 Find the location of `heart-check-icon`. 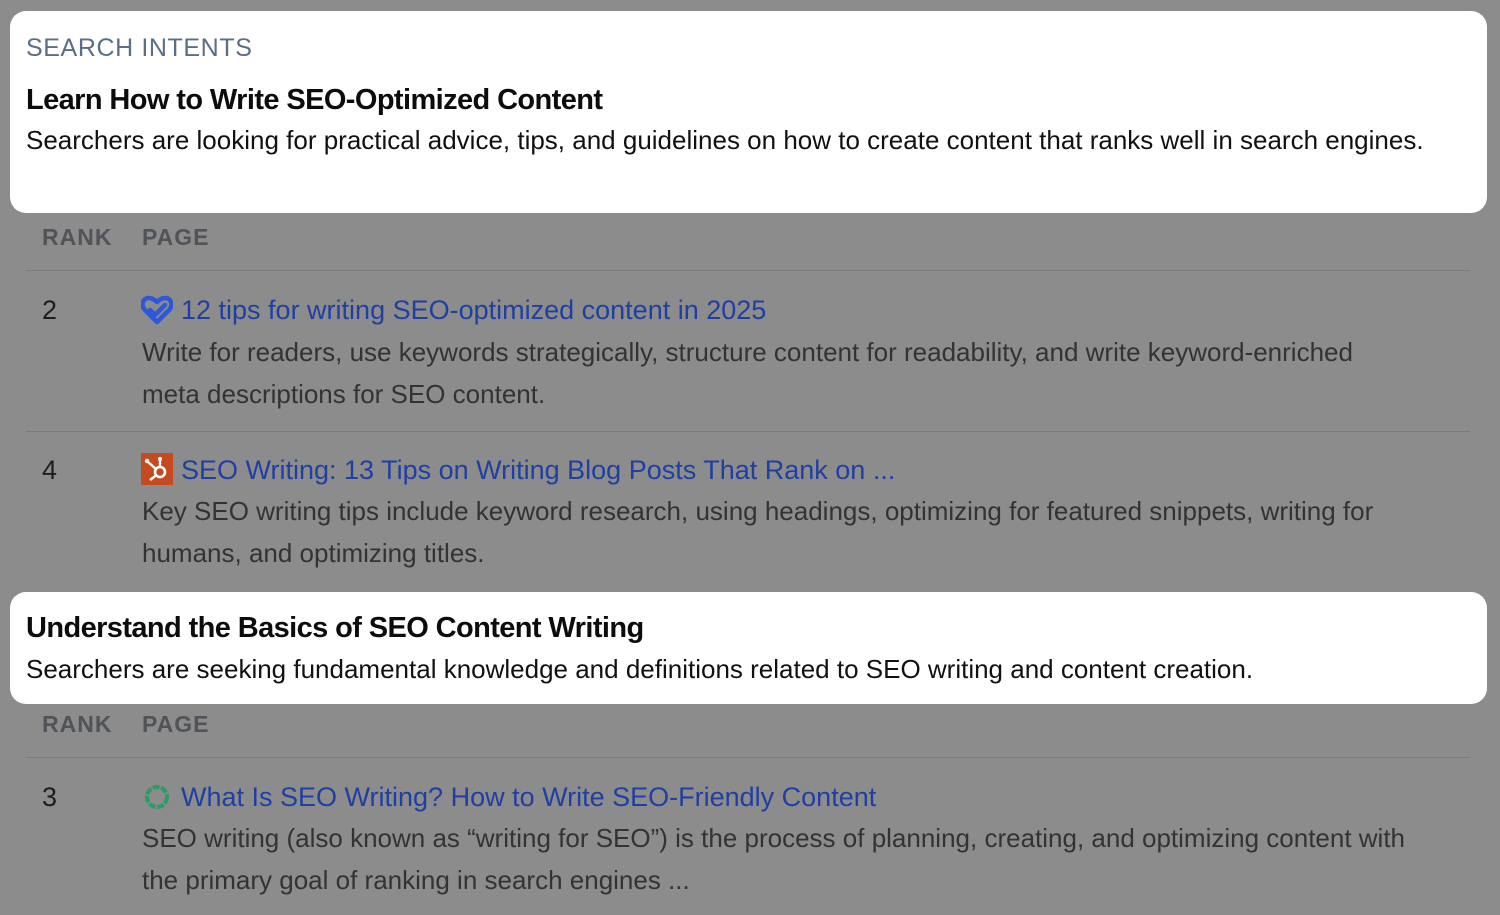

heart-check-icon is located at coordinates (157, 310).